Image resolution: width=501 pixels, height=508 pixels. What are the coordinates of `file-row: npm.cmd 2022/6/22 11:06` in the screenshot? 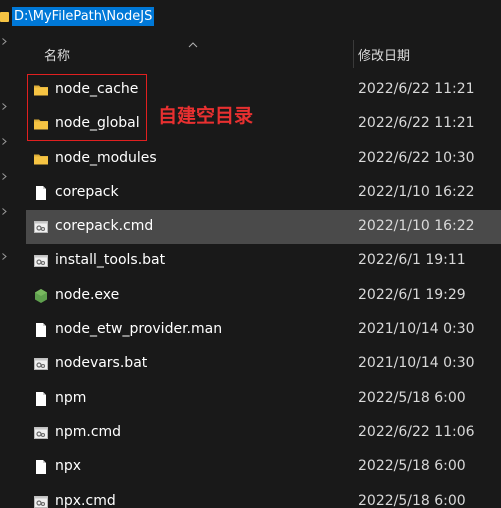 It's located at (263, 433).